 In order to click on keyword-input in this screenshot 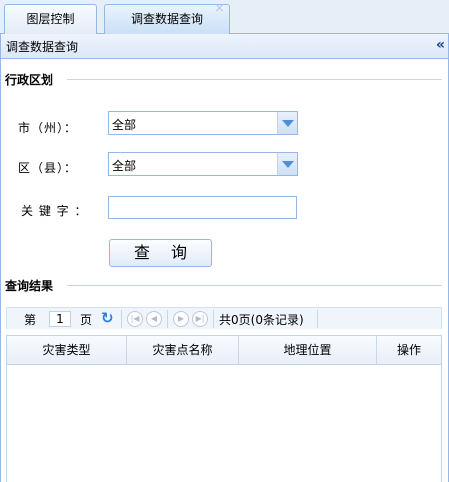, I will do `click(202, 207)`.